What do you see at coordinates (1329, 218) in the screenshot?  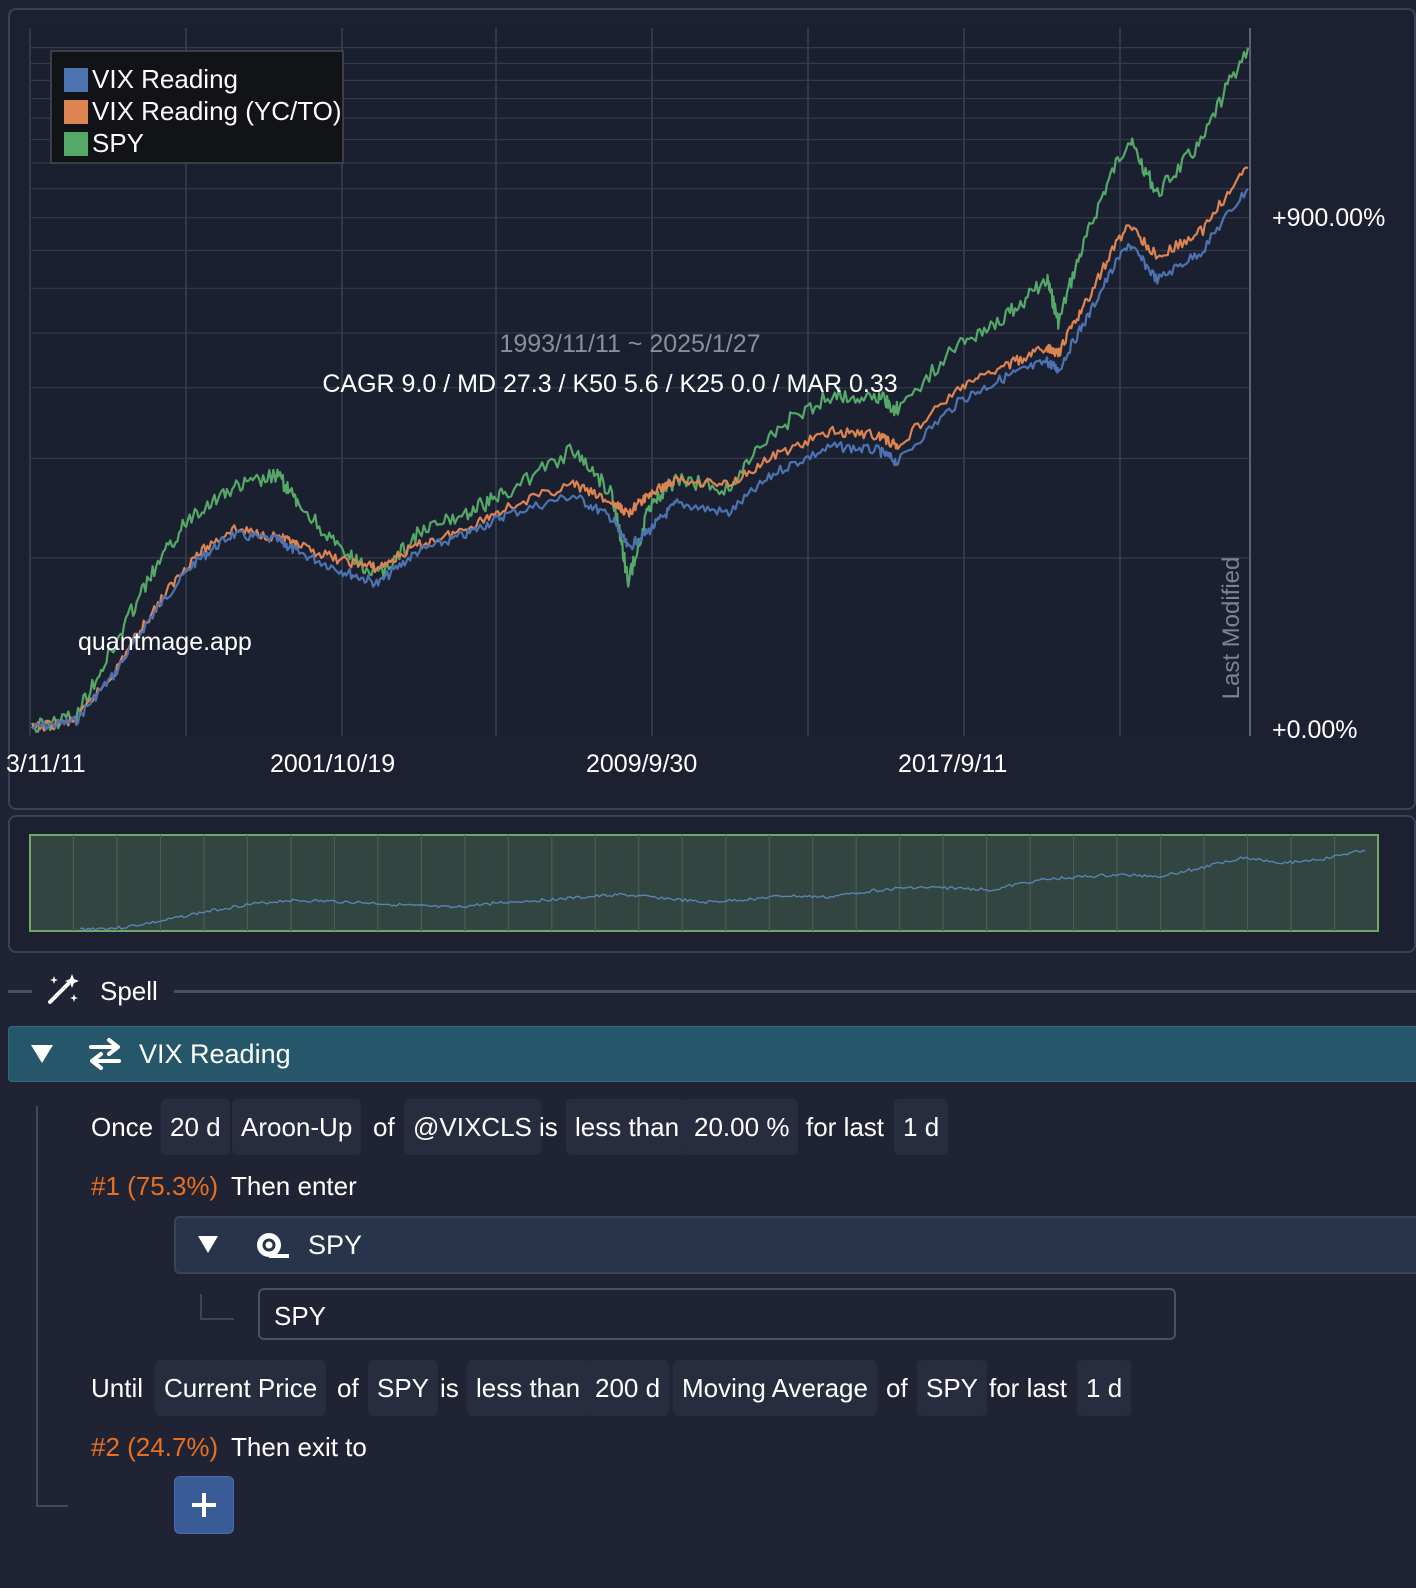 I see `y-axis-label-top: +900.00%` at bounding box center [1329, 218].